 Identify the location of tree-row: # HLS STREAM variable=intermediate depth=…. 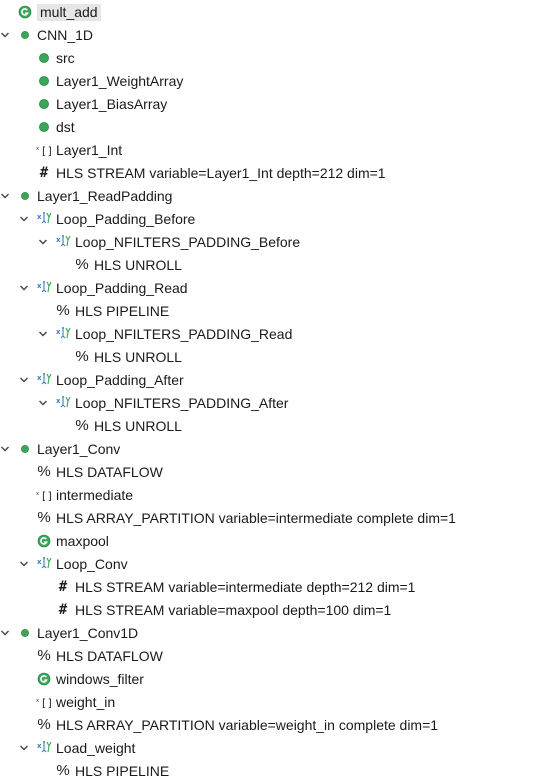
(276, 587).